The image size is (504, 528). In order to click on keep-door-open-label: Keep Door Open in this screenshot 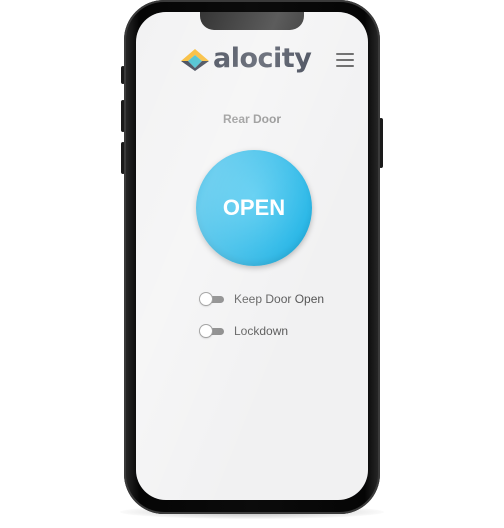, I will do `click(279, 299)`.